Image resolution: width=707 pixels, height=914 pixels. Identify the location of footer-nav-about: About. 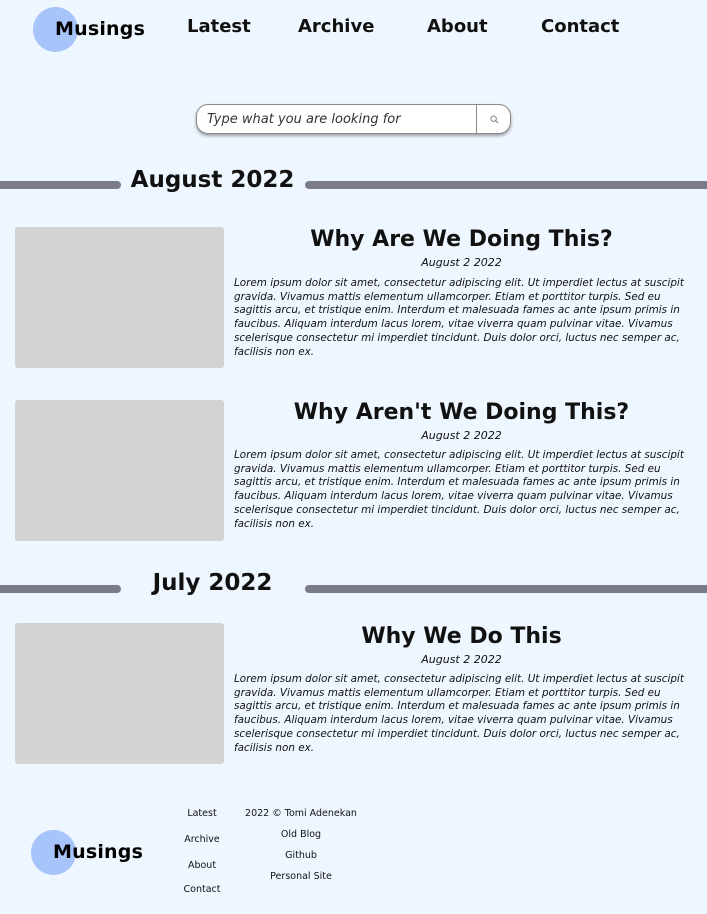
(202, 865).